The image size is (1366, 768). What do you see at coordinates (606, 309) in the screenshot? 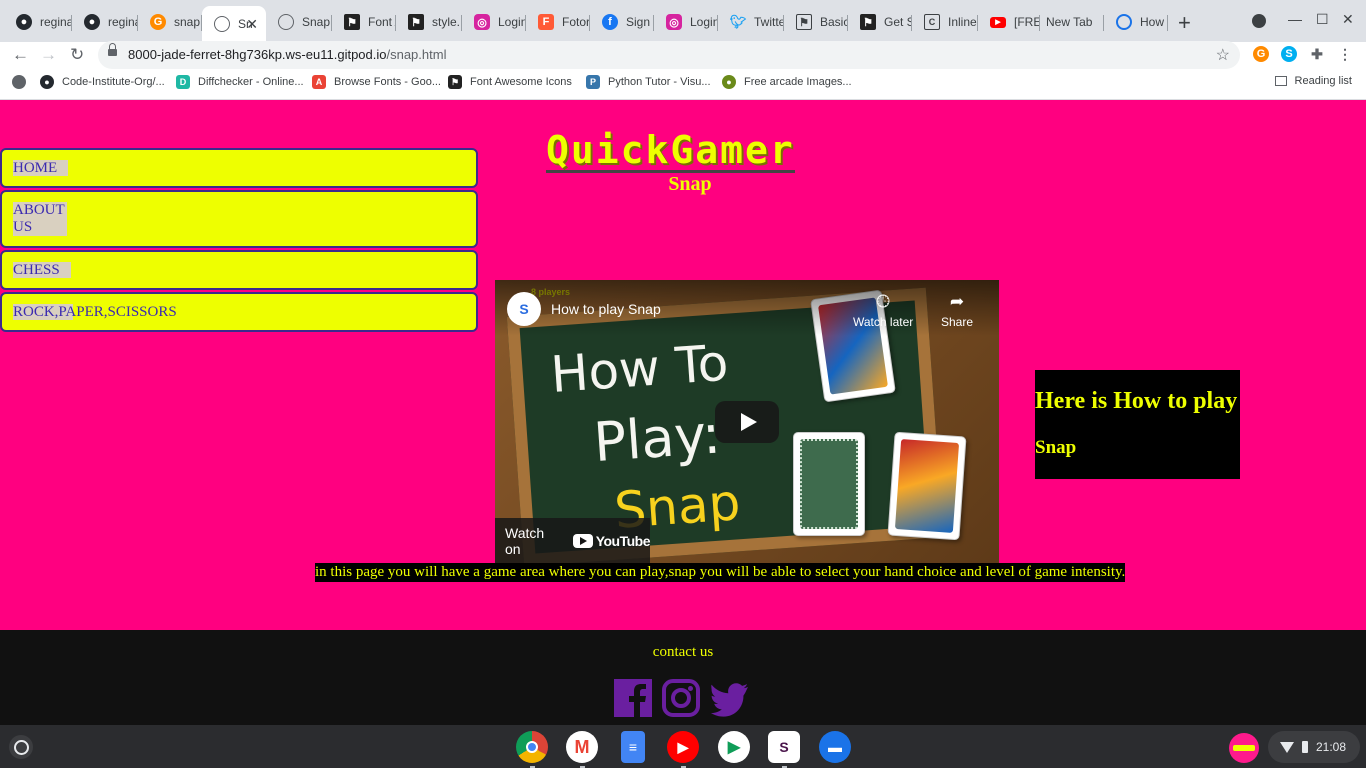
I see `video-title: How to play Snap` at bounding box center [606, 309].